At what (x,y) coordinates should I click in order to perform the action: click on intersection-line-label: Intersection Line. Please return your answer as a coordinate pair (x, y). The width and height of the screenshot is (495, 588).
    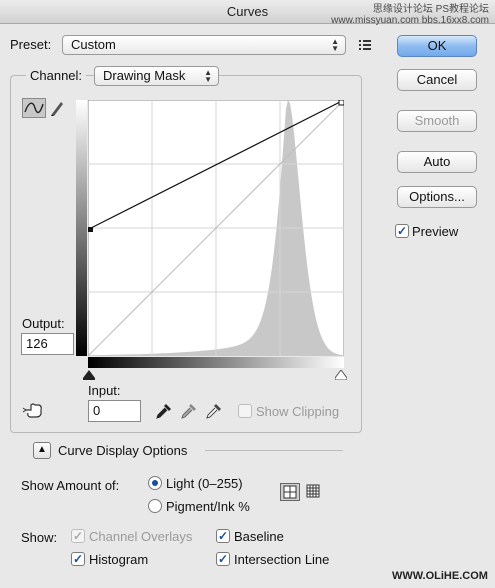
    Looking at the image, I should click on (282, 559).